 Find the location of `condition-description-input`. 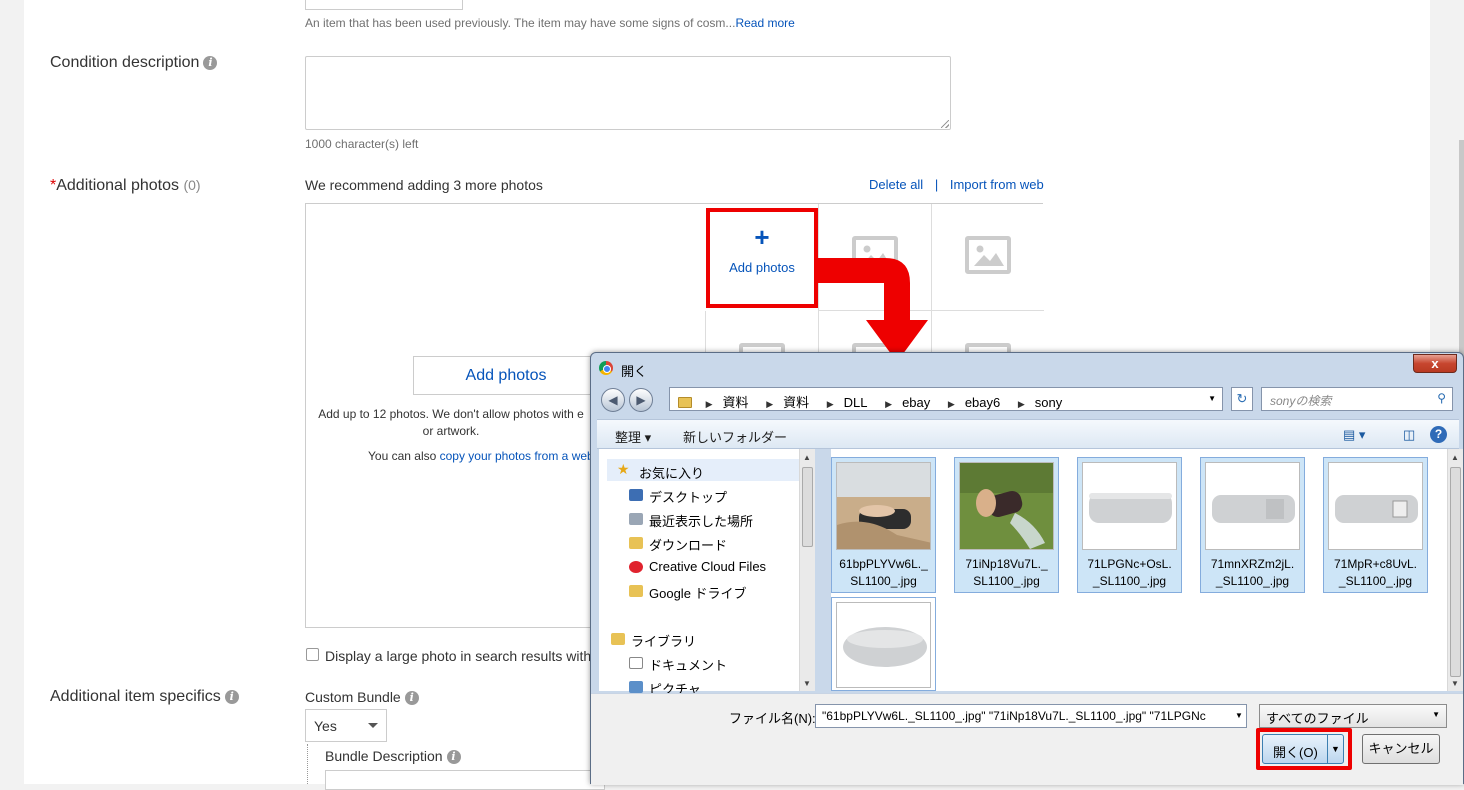

condition-description-input is located at coordinates (628, 93).